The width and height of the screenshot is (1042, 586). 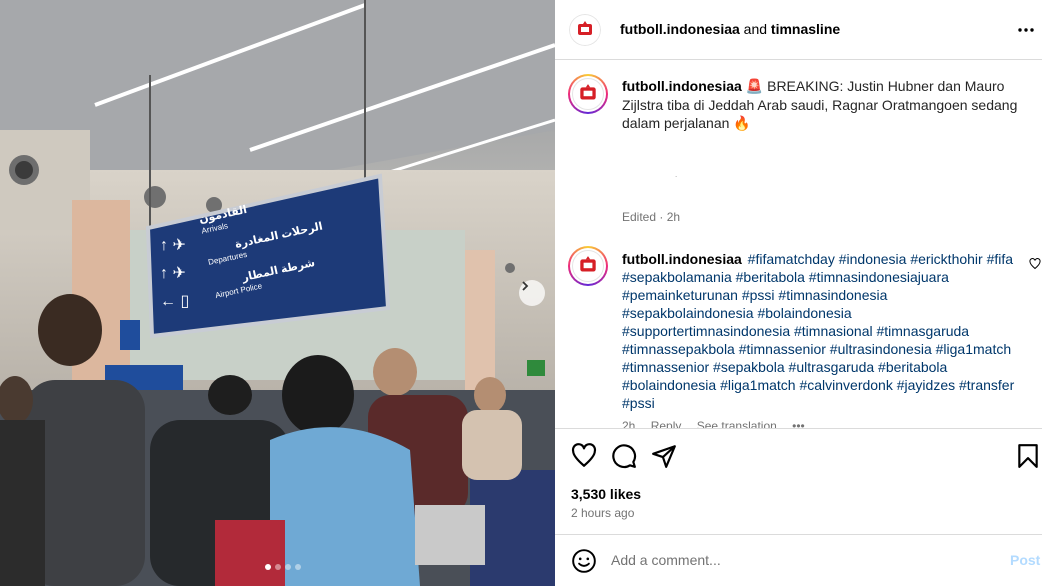 I want to click on comment-like-heart-icon, so click(x=1035, y=264).